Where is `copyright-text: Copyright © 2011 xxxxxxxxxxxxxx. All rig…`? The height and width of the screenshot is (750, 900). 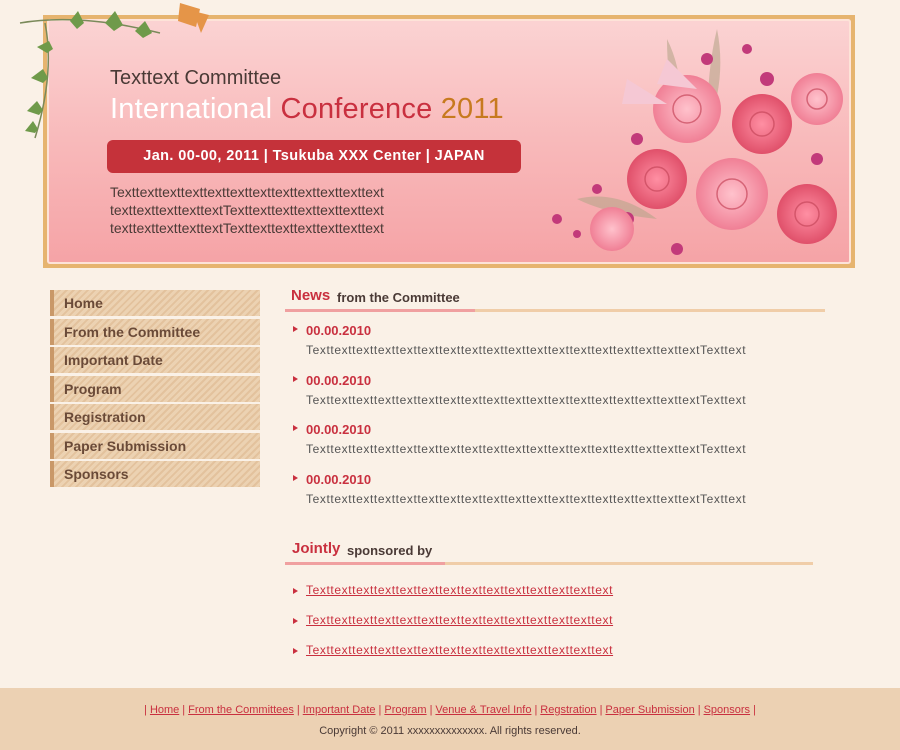
copyright-text: Copyright © 2011 xxxxxxxxxxxxxx. All rig… is located at coordinates (450, 731).